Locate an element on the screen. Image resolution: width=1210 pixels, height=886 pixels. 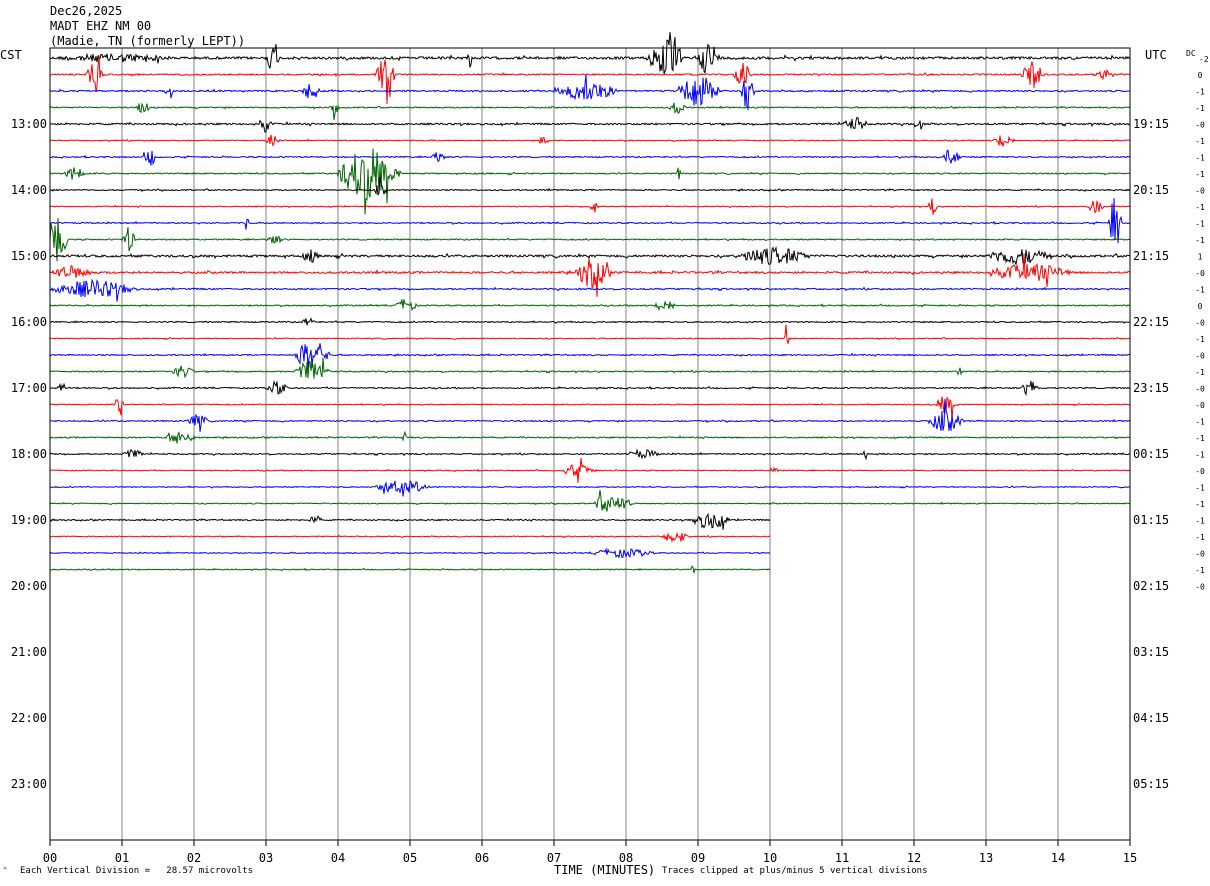
x-tick-label: 06 is located at coordinates (482, 858).